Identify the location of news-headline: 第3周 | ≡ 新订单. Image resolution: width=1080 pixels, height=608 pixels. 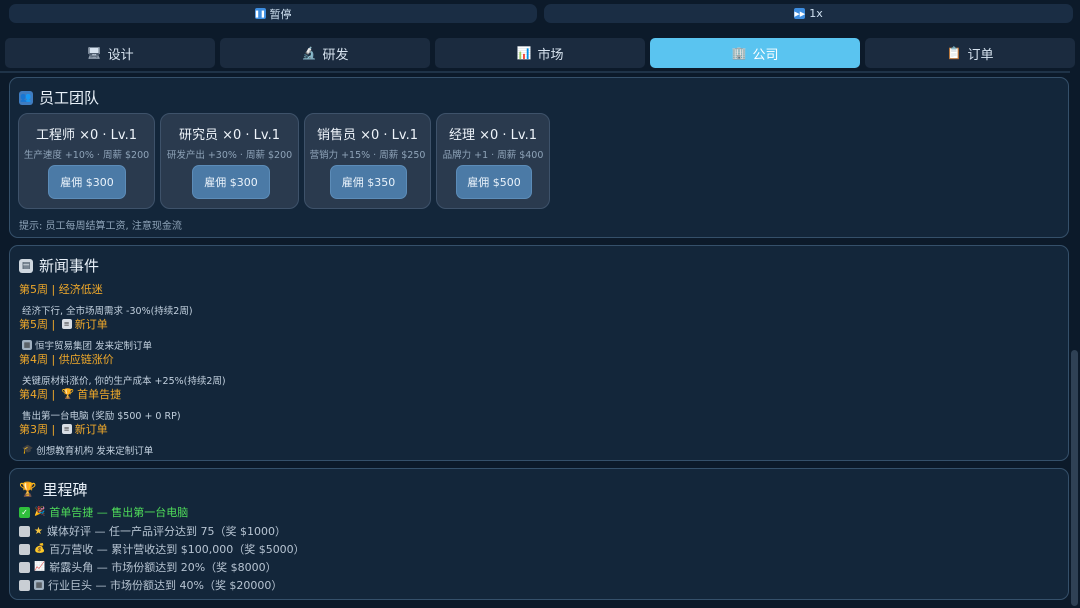
(86, 429).